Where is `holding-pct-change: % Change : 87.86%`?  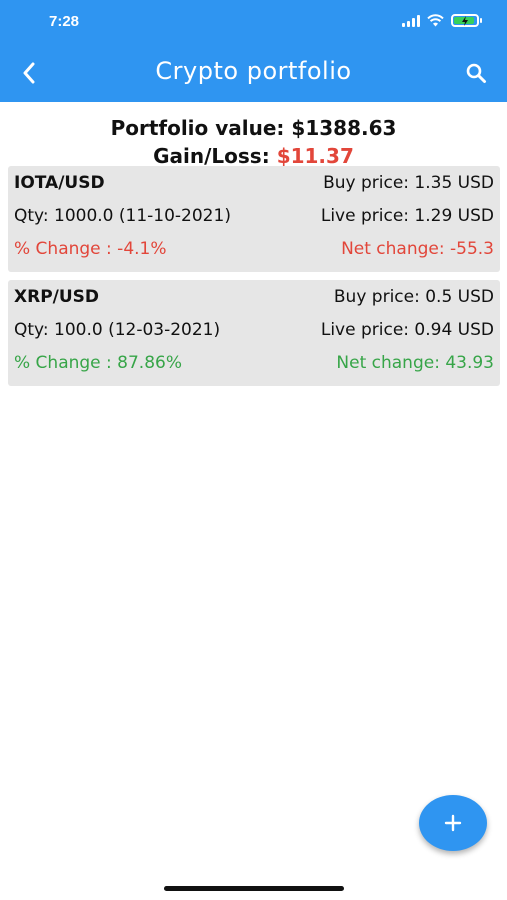
holding-pct-change: % Change : 87.86% is located at coordinates (98, 363).